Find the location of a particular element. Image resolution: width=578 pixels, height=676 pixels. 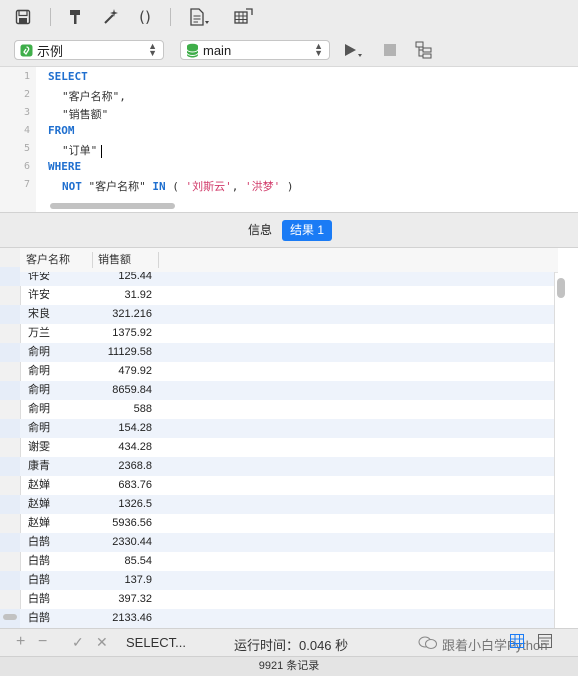

run-icon is located at coordinates (353, 50).